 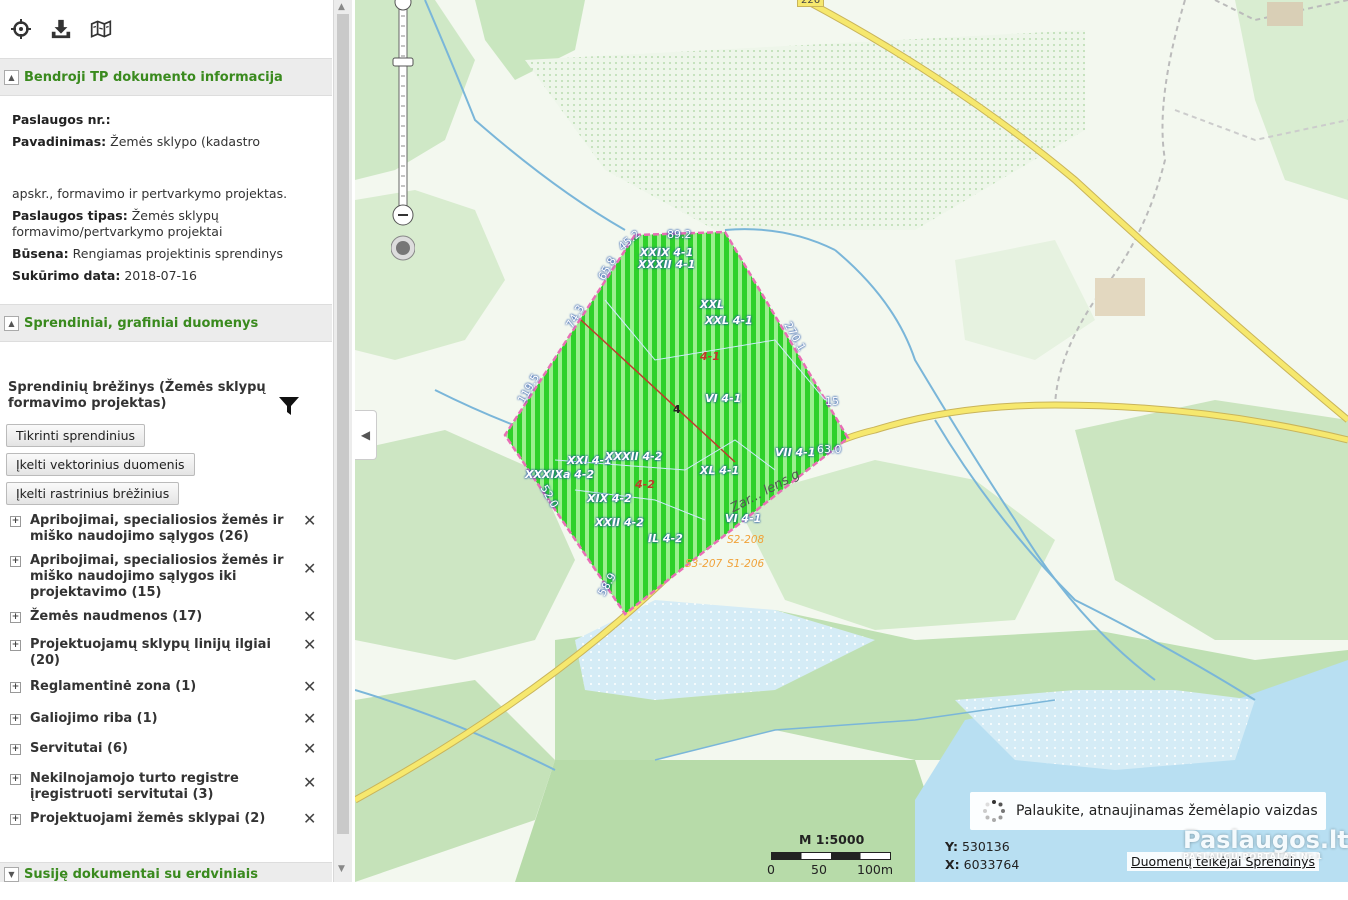 What do you see at coordinates (11, 874) in the screenshot?
I see `expand-section-icon: ▼` at bounding box center [11, 874].